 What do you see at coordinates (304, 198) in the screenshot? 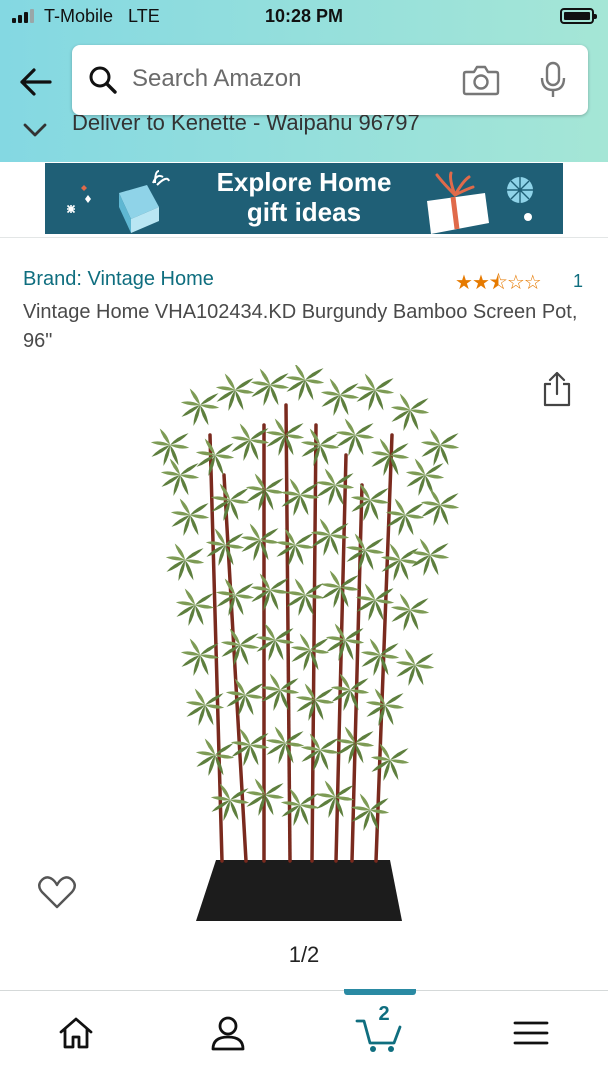
I see `promo-banner: Explore Home gift ideas` at bounding box center [304, 198].